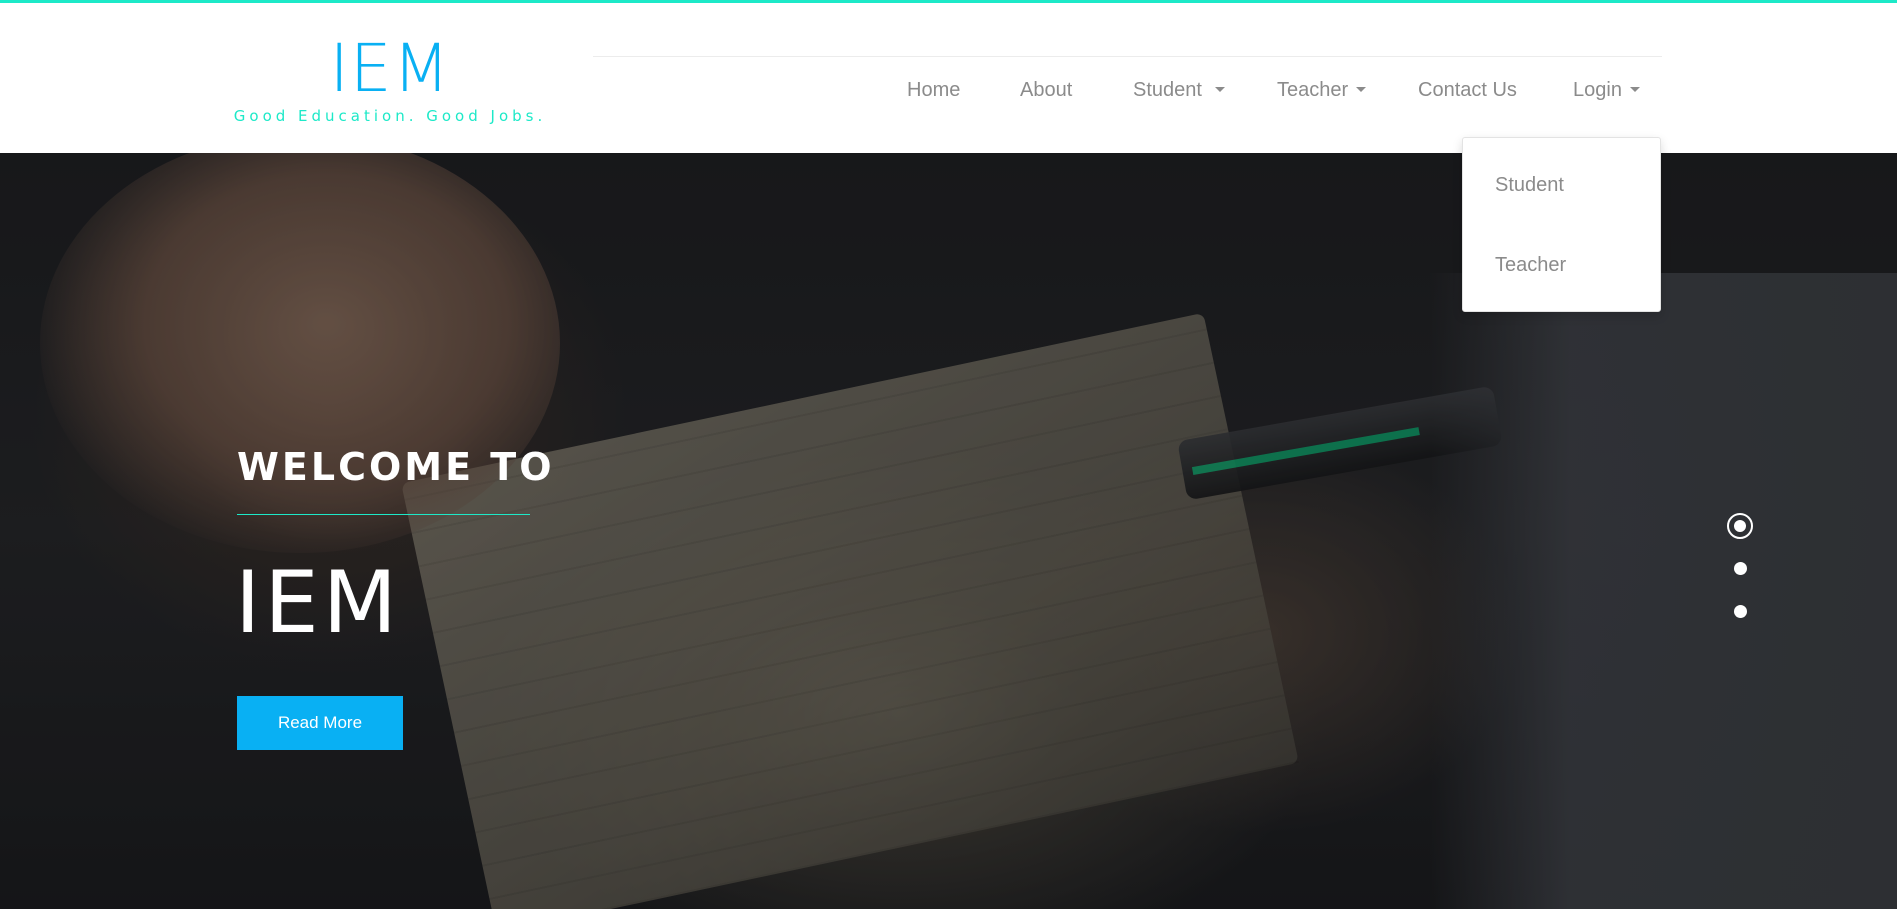  Describe the element at coordinates (1530, 265) in the screenshot. I see `login-menu-item-teacher: Teacher` at that location.